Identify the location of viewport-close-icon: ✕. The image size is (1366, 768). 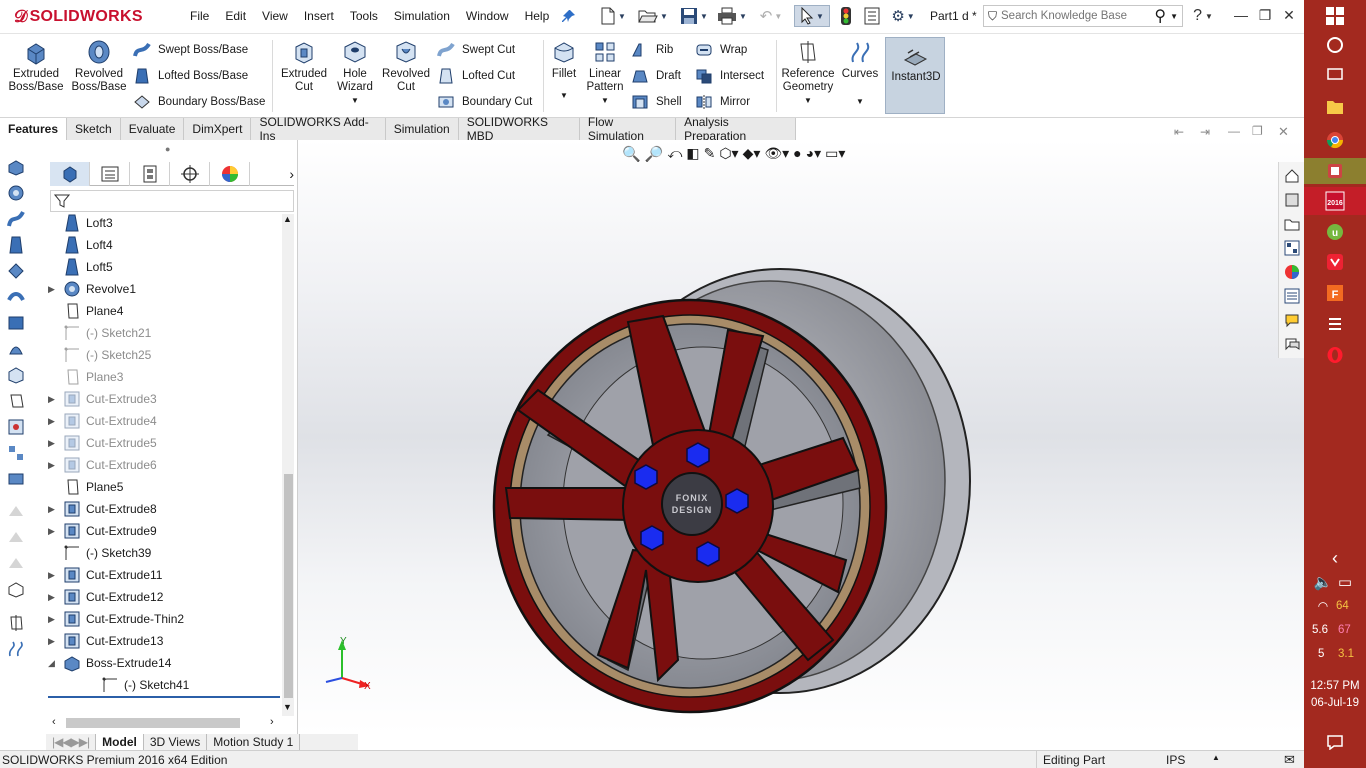
(1283, 132).